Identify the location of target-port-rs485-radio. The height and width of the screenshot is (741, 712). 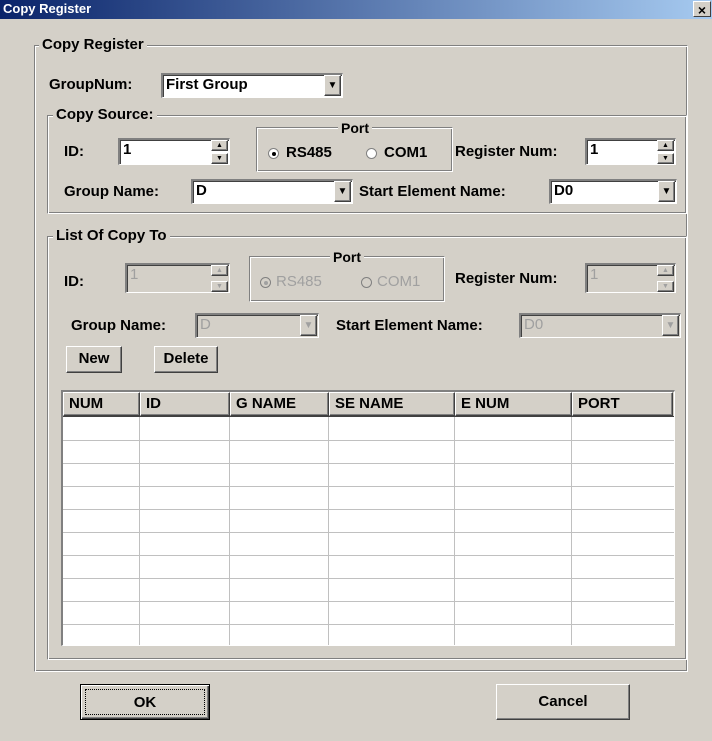
(265, 282).